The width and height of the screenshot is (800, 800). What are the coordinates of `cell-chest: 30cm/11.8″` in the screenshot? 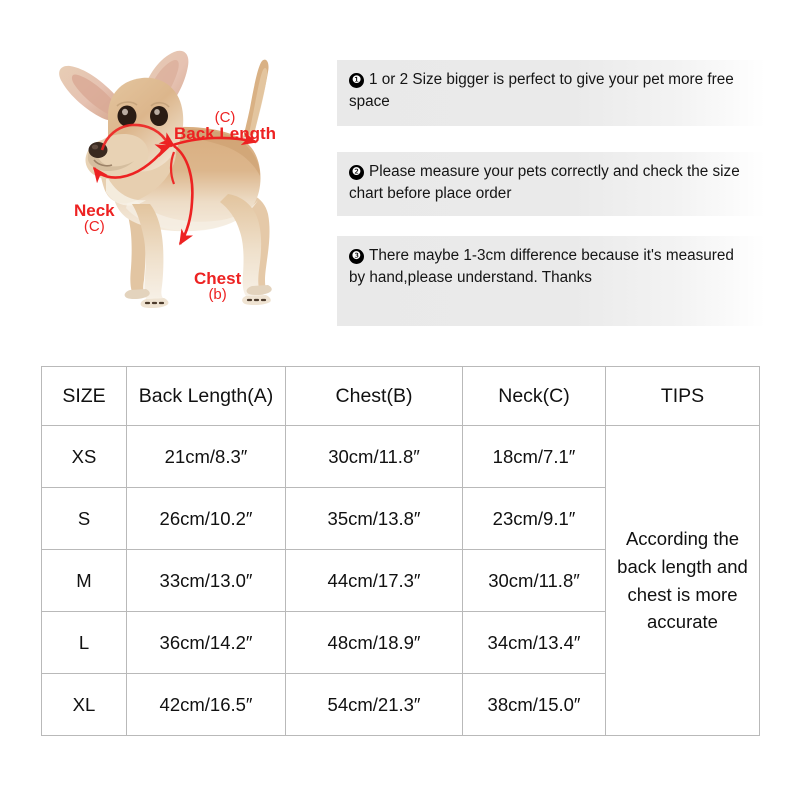 It's located at (374, 456).